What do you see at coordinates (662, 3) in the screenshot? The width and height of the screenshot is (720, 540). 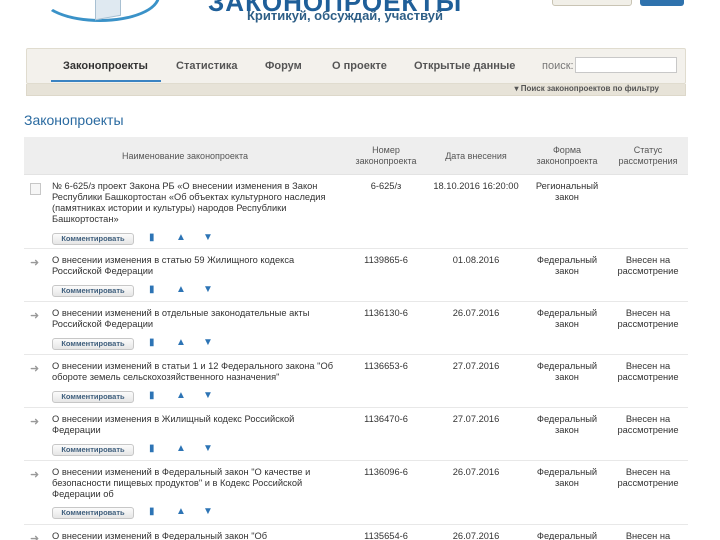 I see `header-register-button` at bounding box center [662, 3].